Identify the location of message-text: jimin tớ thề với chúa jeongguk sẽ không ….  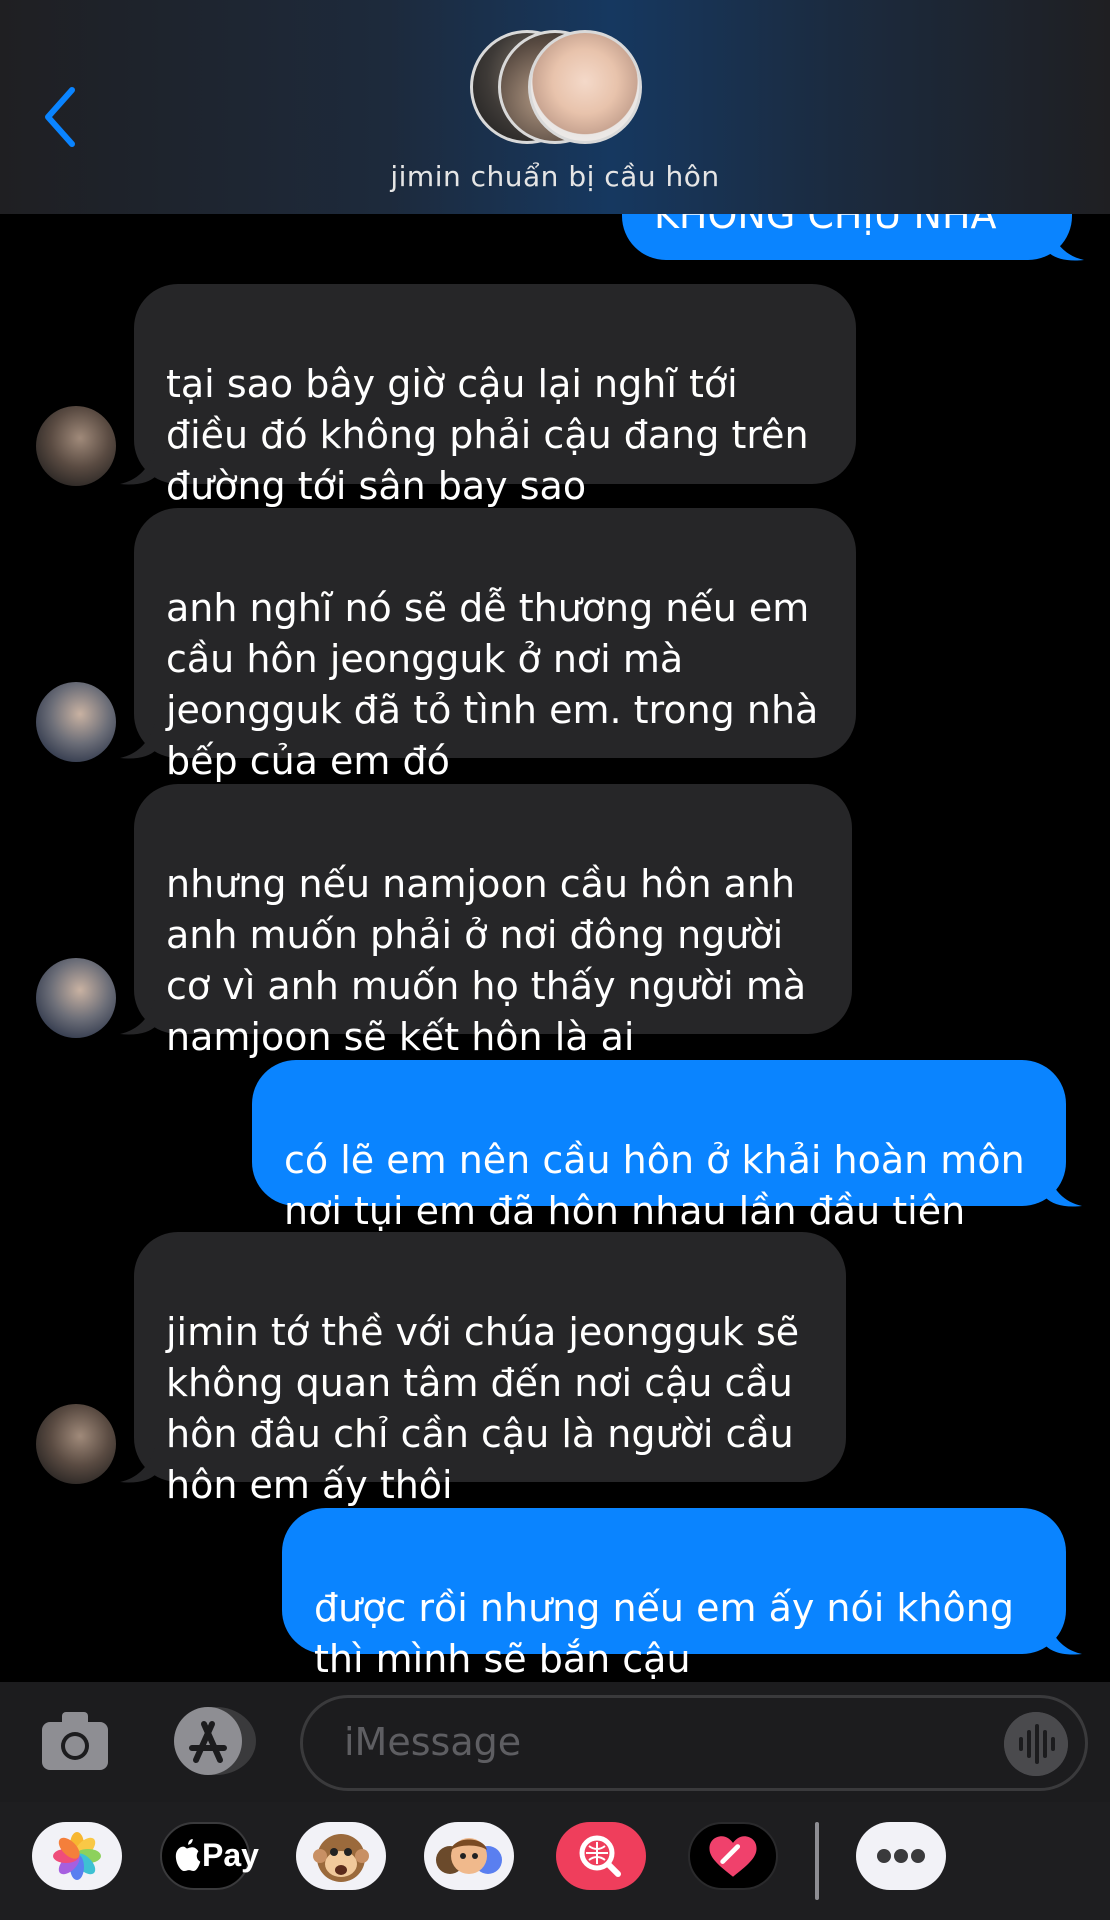
(483, 1408).